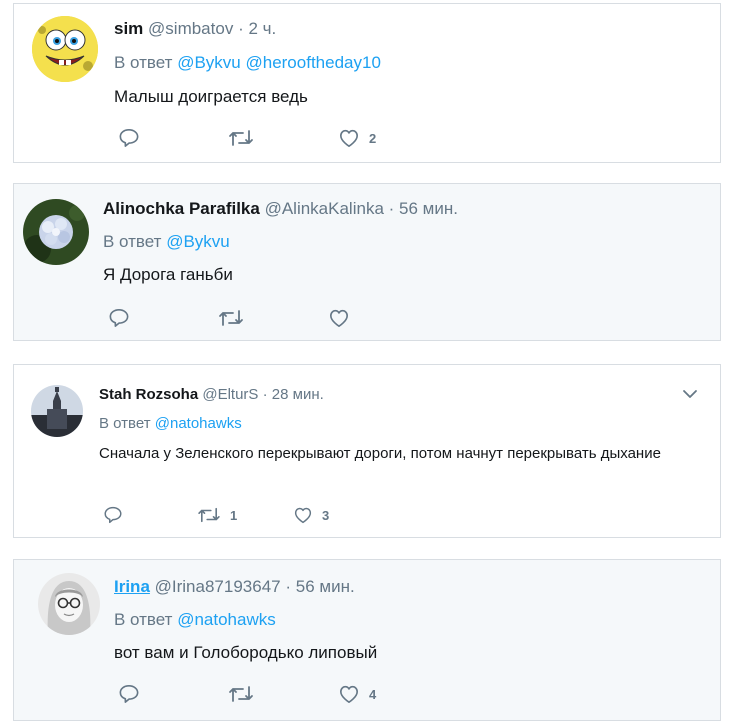  What do you see at coordinates (373, 694) in the screenshot?
I see `like-count: 4` at bounding box center [373, 694].